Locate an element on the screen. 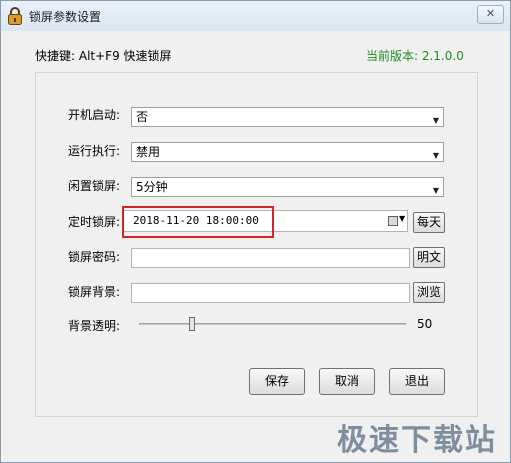 This screenshot has height=463, width=511. close-button: ✕ is located at coordinates (490, 14).